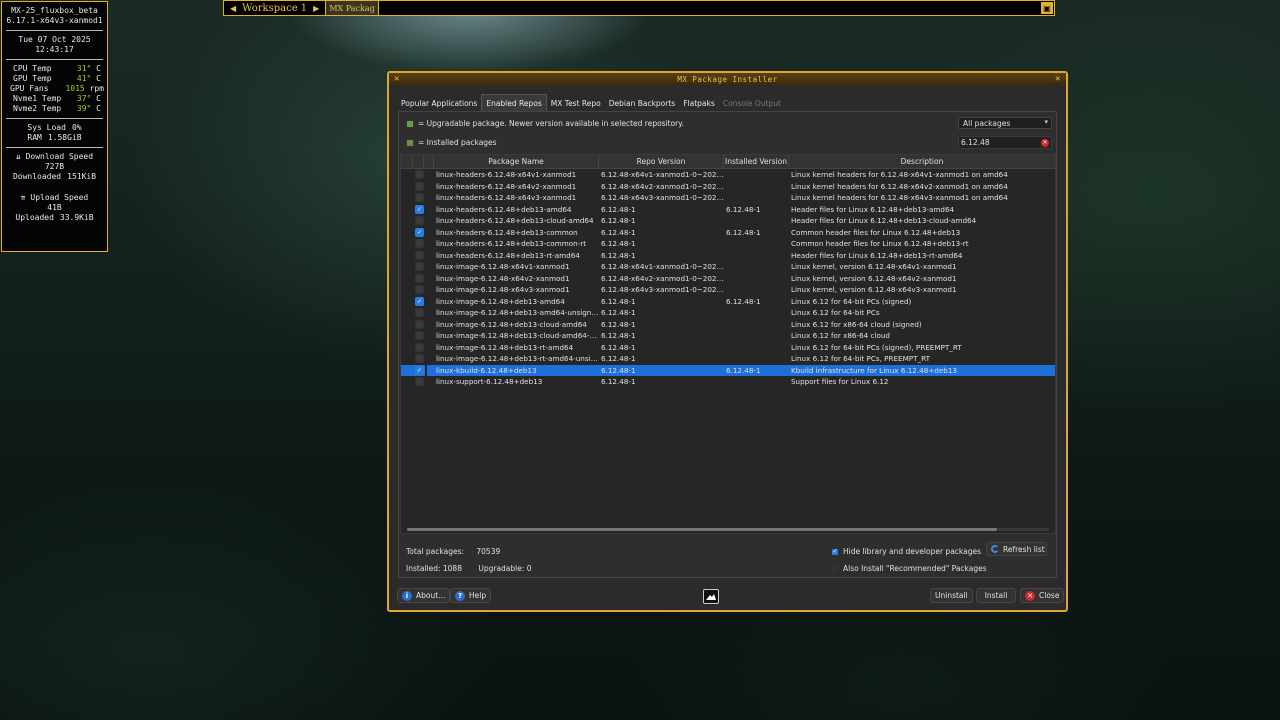  What do you see at coordinates (54, 39) in the screenshot?
I see `date: Tue 07 Oct 2025` at bounding box center [54, 39].